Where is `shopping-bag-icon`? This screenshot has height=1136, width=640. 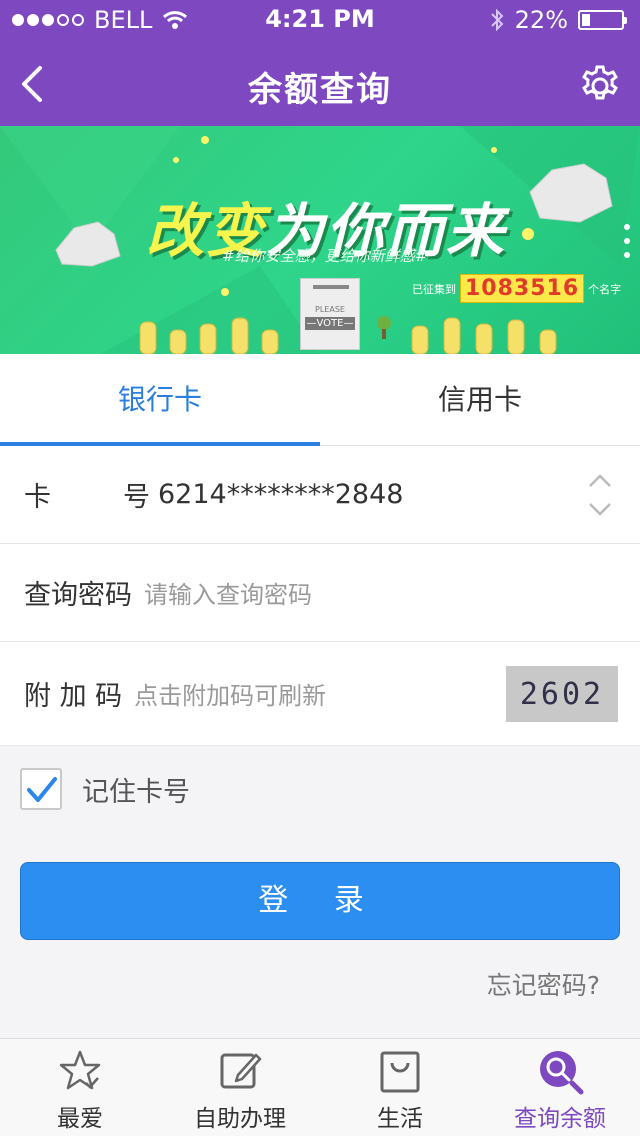 shopping-bag-icon is located at coordinates (400, 1072).